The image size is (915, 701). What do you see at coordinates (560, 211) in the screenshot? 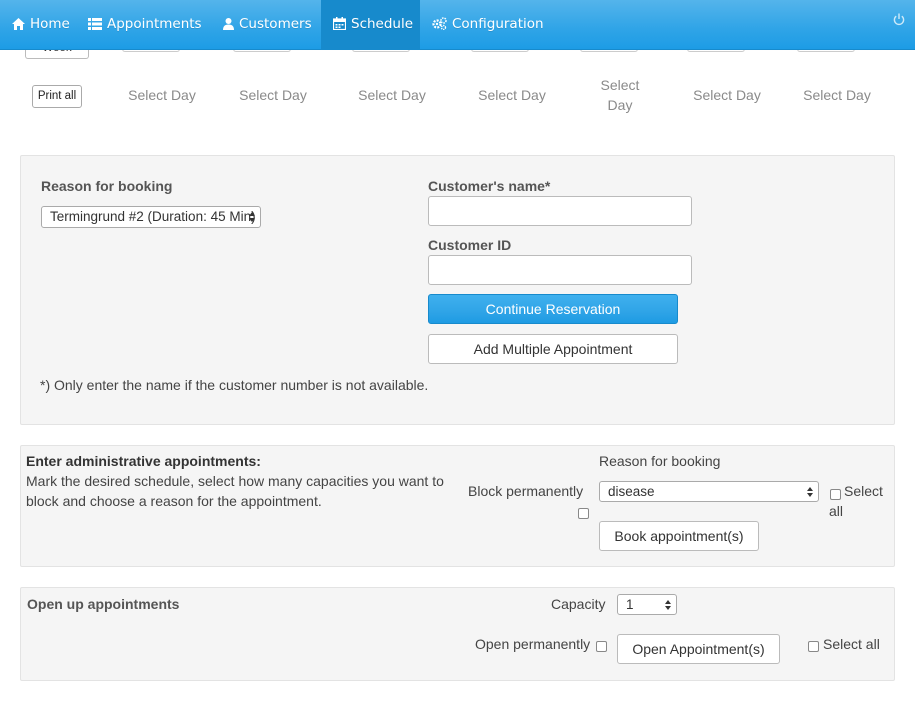
I see `customer-name-input` at bounding box center [560, 211].